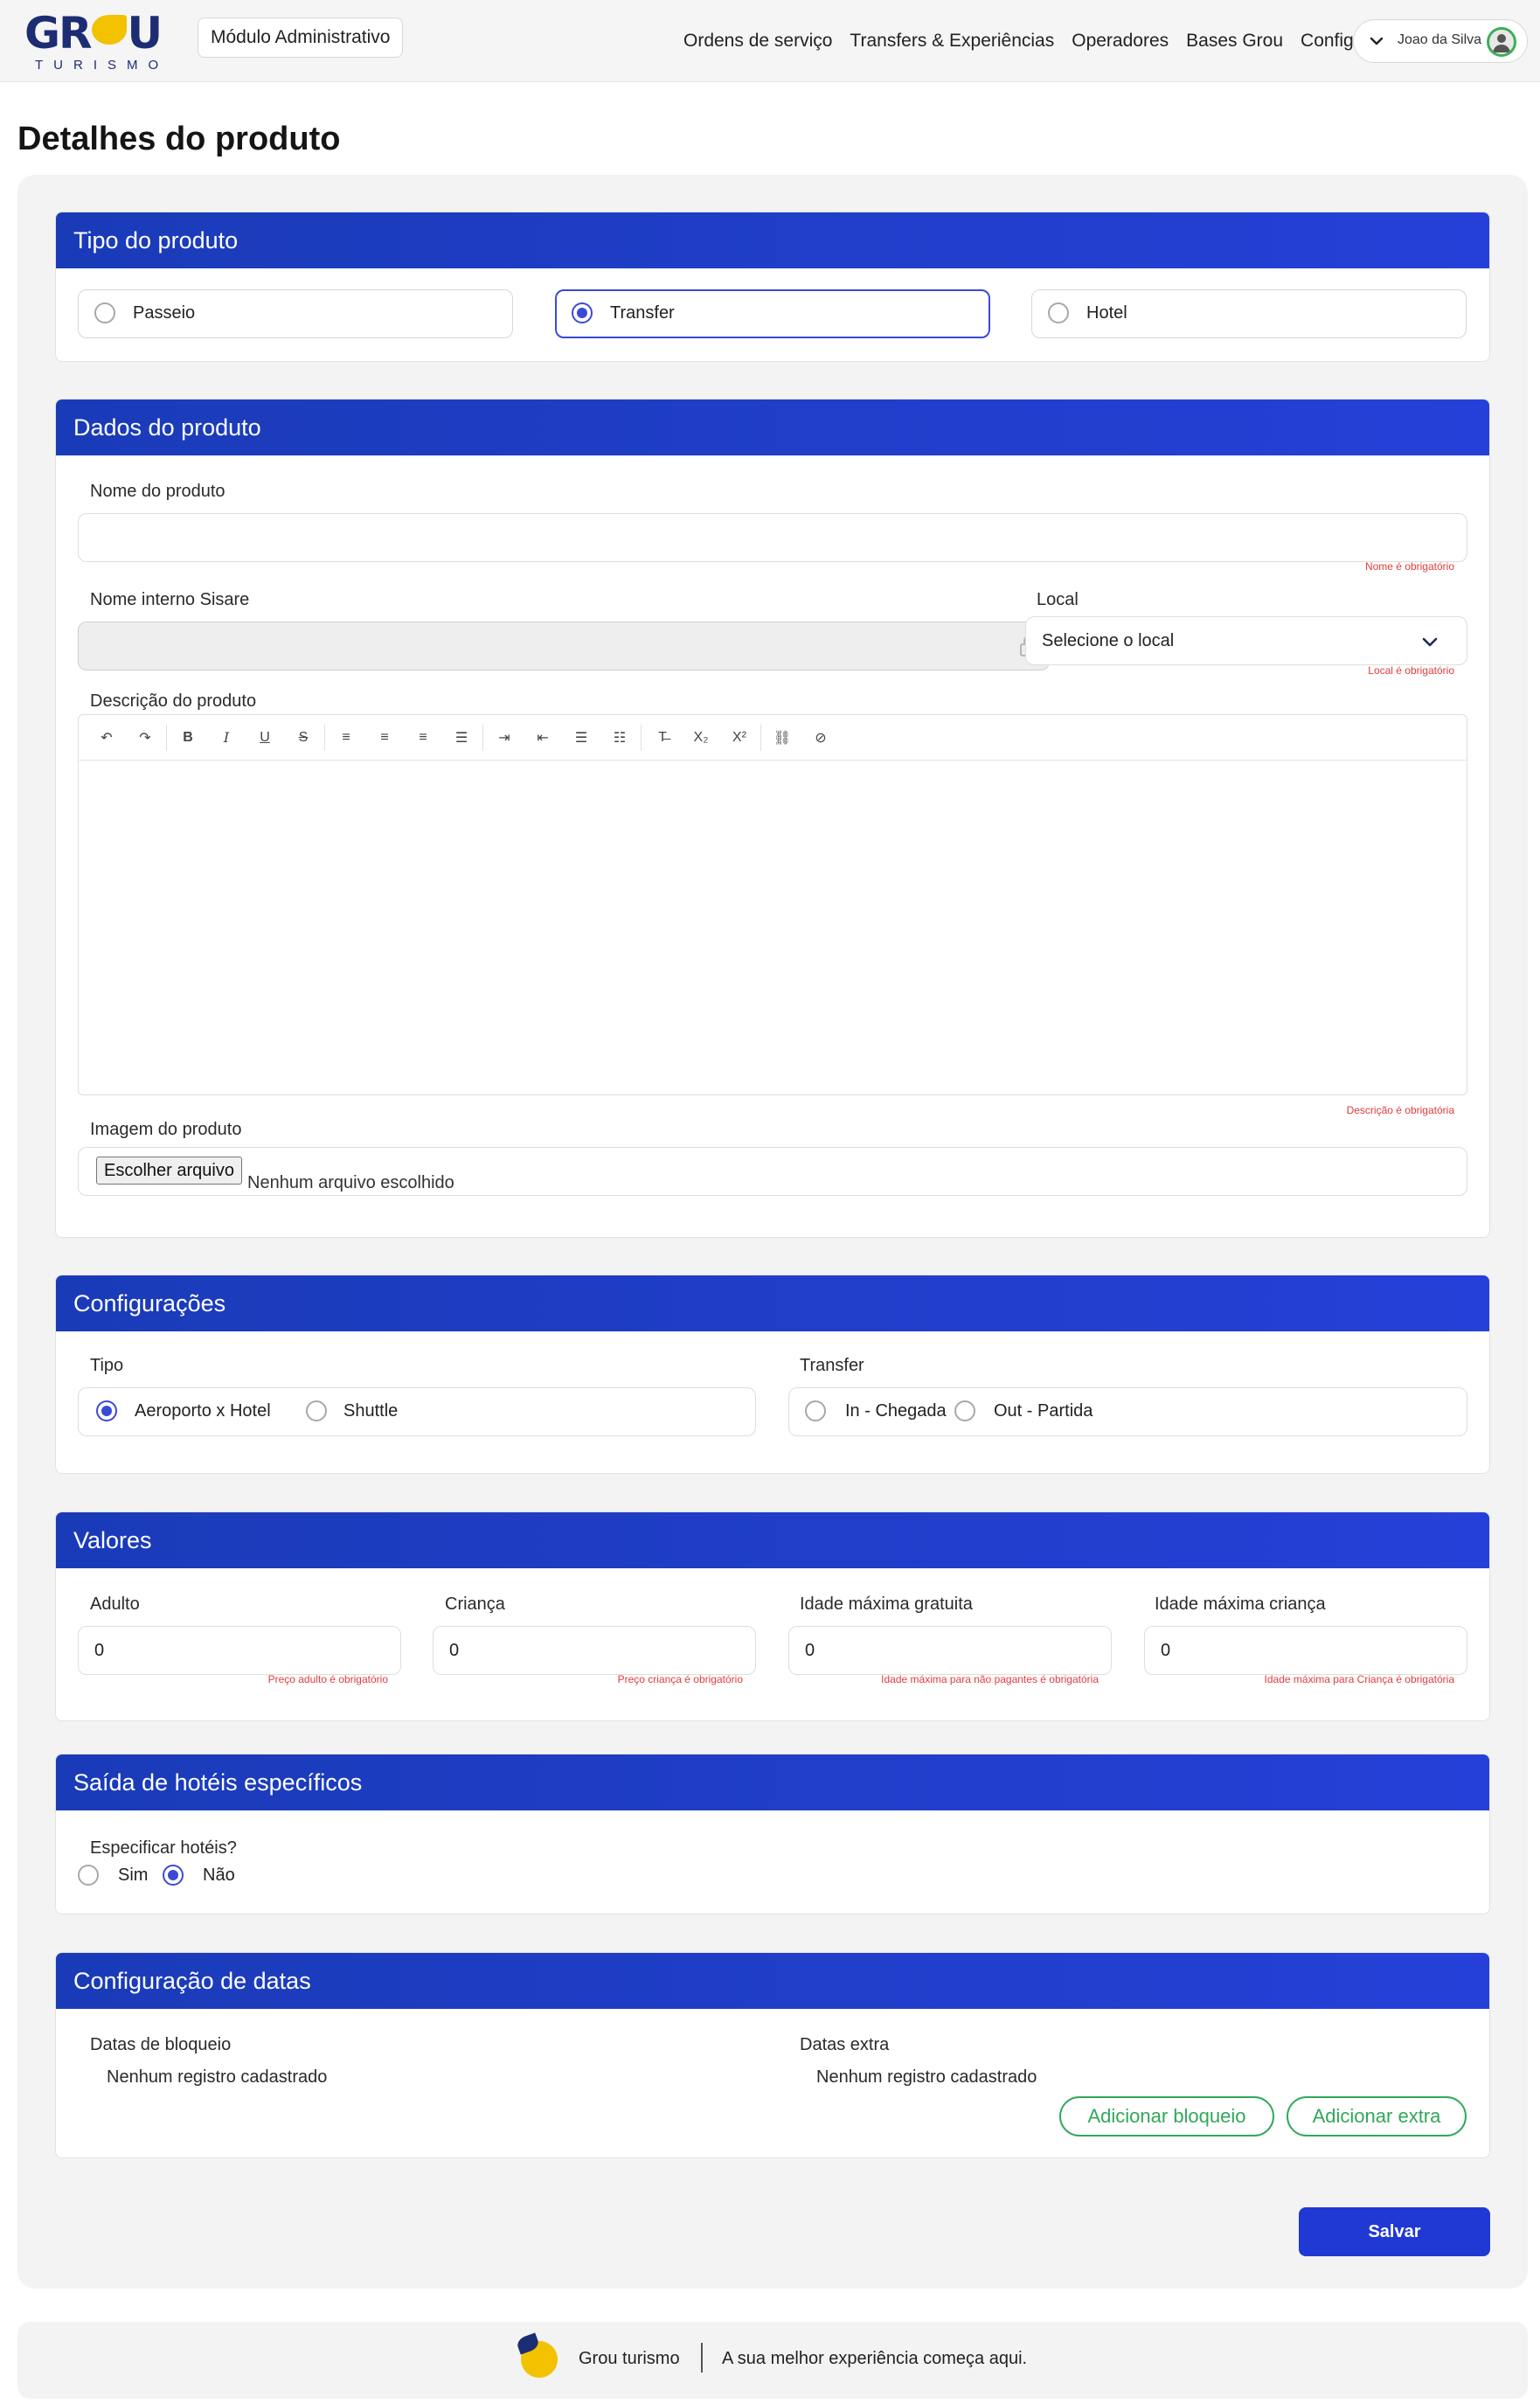  Describe the element at coordinates (739, 738) in the screenshot. I see `superscript-icon: X²` at that location.